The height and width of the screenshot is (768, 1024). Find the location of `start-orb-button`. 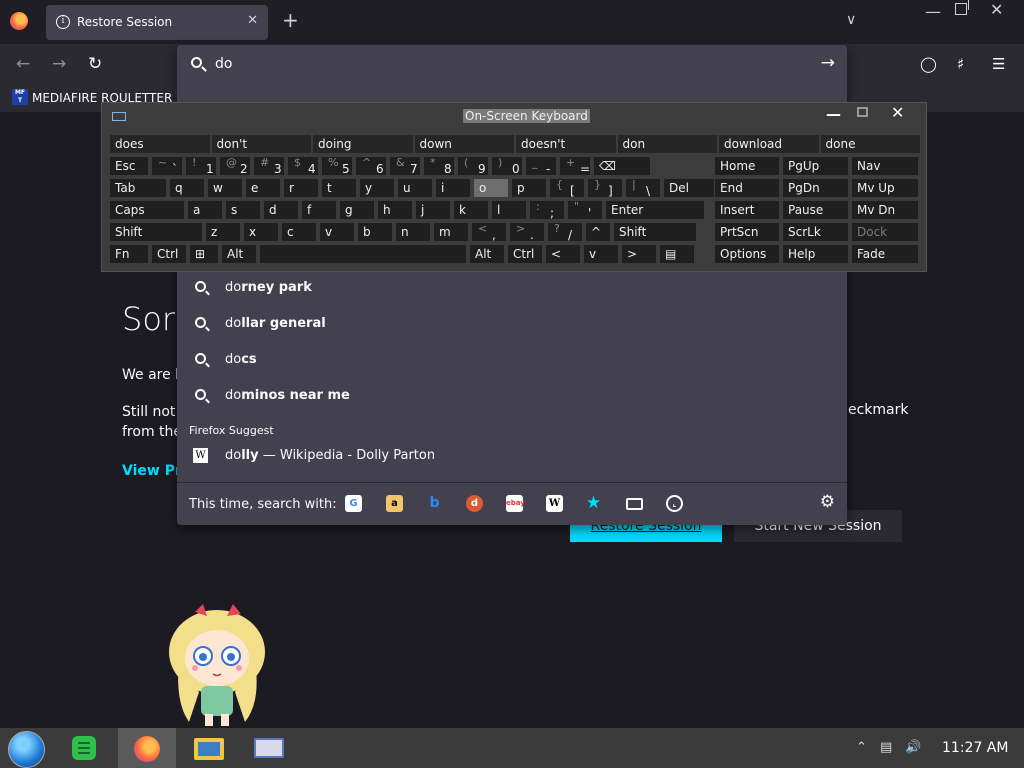

start-orb-button is located at coordinates (26, 749).